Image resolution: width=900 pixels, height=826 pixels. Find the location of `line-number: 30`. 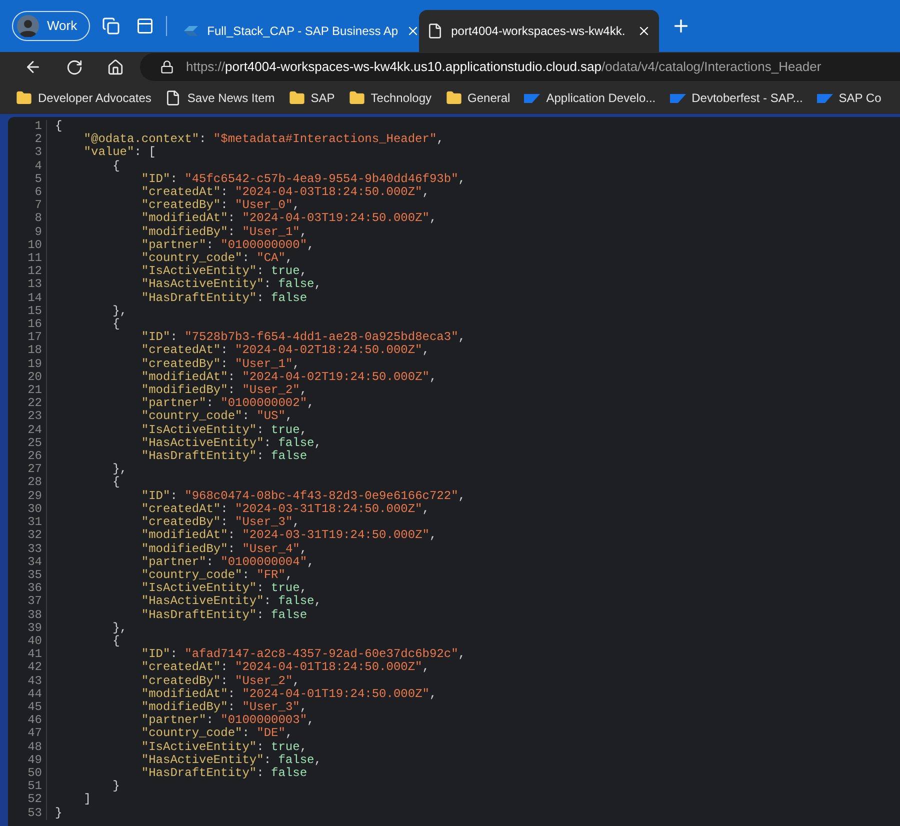

line-number: 30 is located at coordinates (34, 509).